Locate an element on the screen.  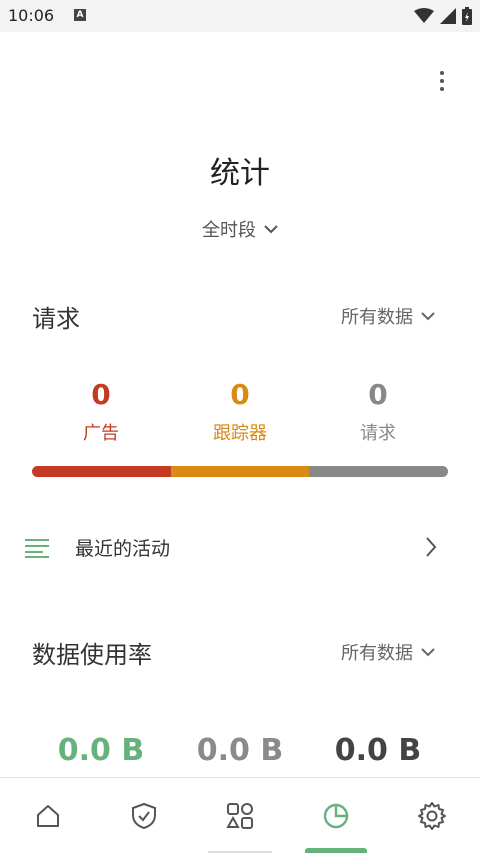
active-tab-indicator is located at coordinates (336, 850).